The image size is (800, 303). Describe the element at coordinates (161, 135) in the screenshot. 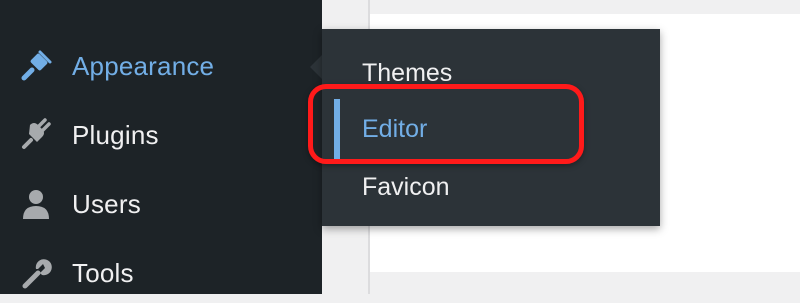

I see `sidebar-item-plugins: Plugins` at that location.